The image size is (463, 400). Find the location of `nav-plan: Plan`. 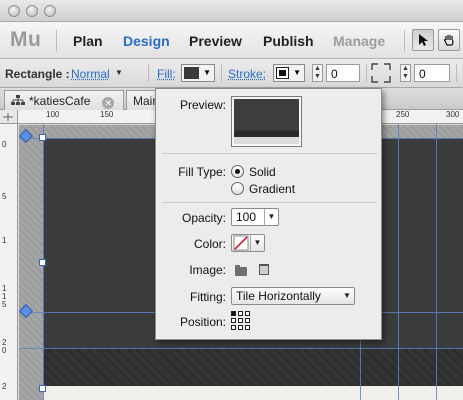

nav-plan: Plan is located at coordinates (88, 41).